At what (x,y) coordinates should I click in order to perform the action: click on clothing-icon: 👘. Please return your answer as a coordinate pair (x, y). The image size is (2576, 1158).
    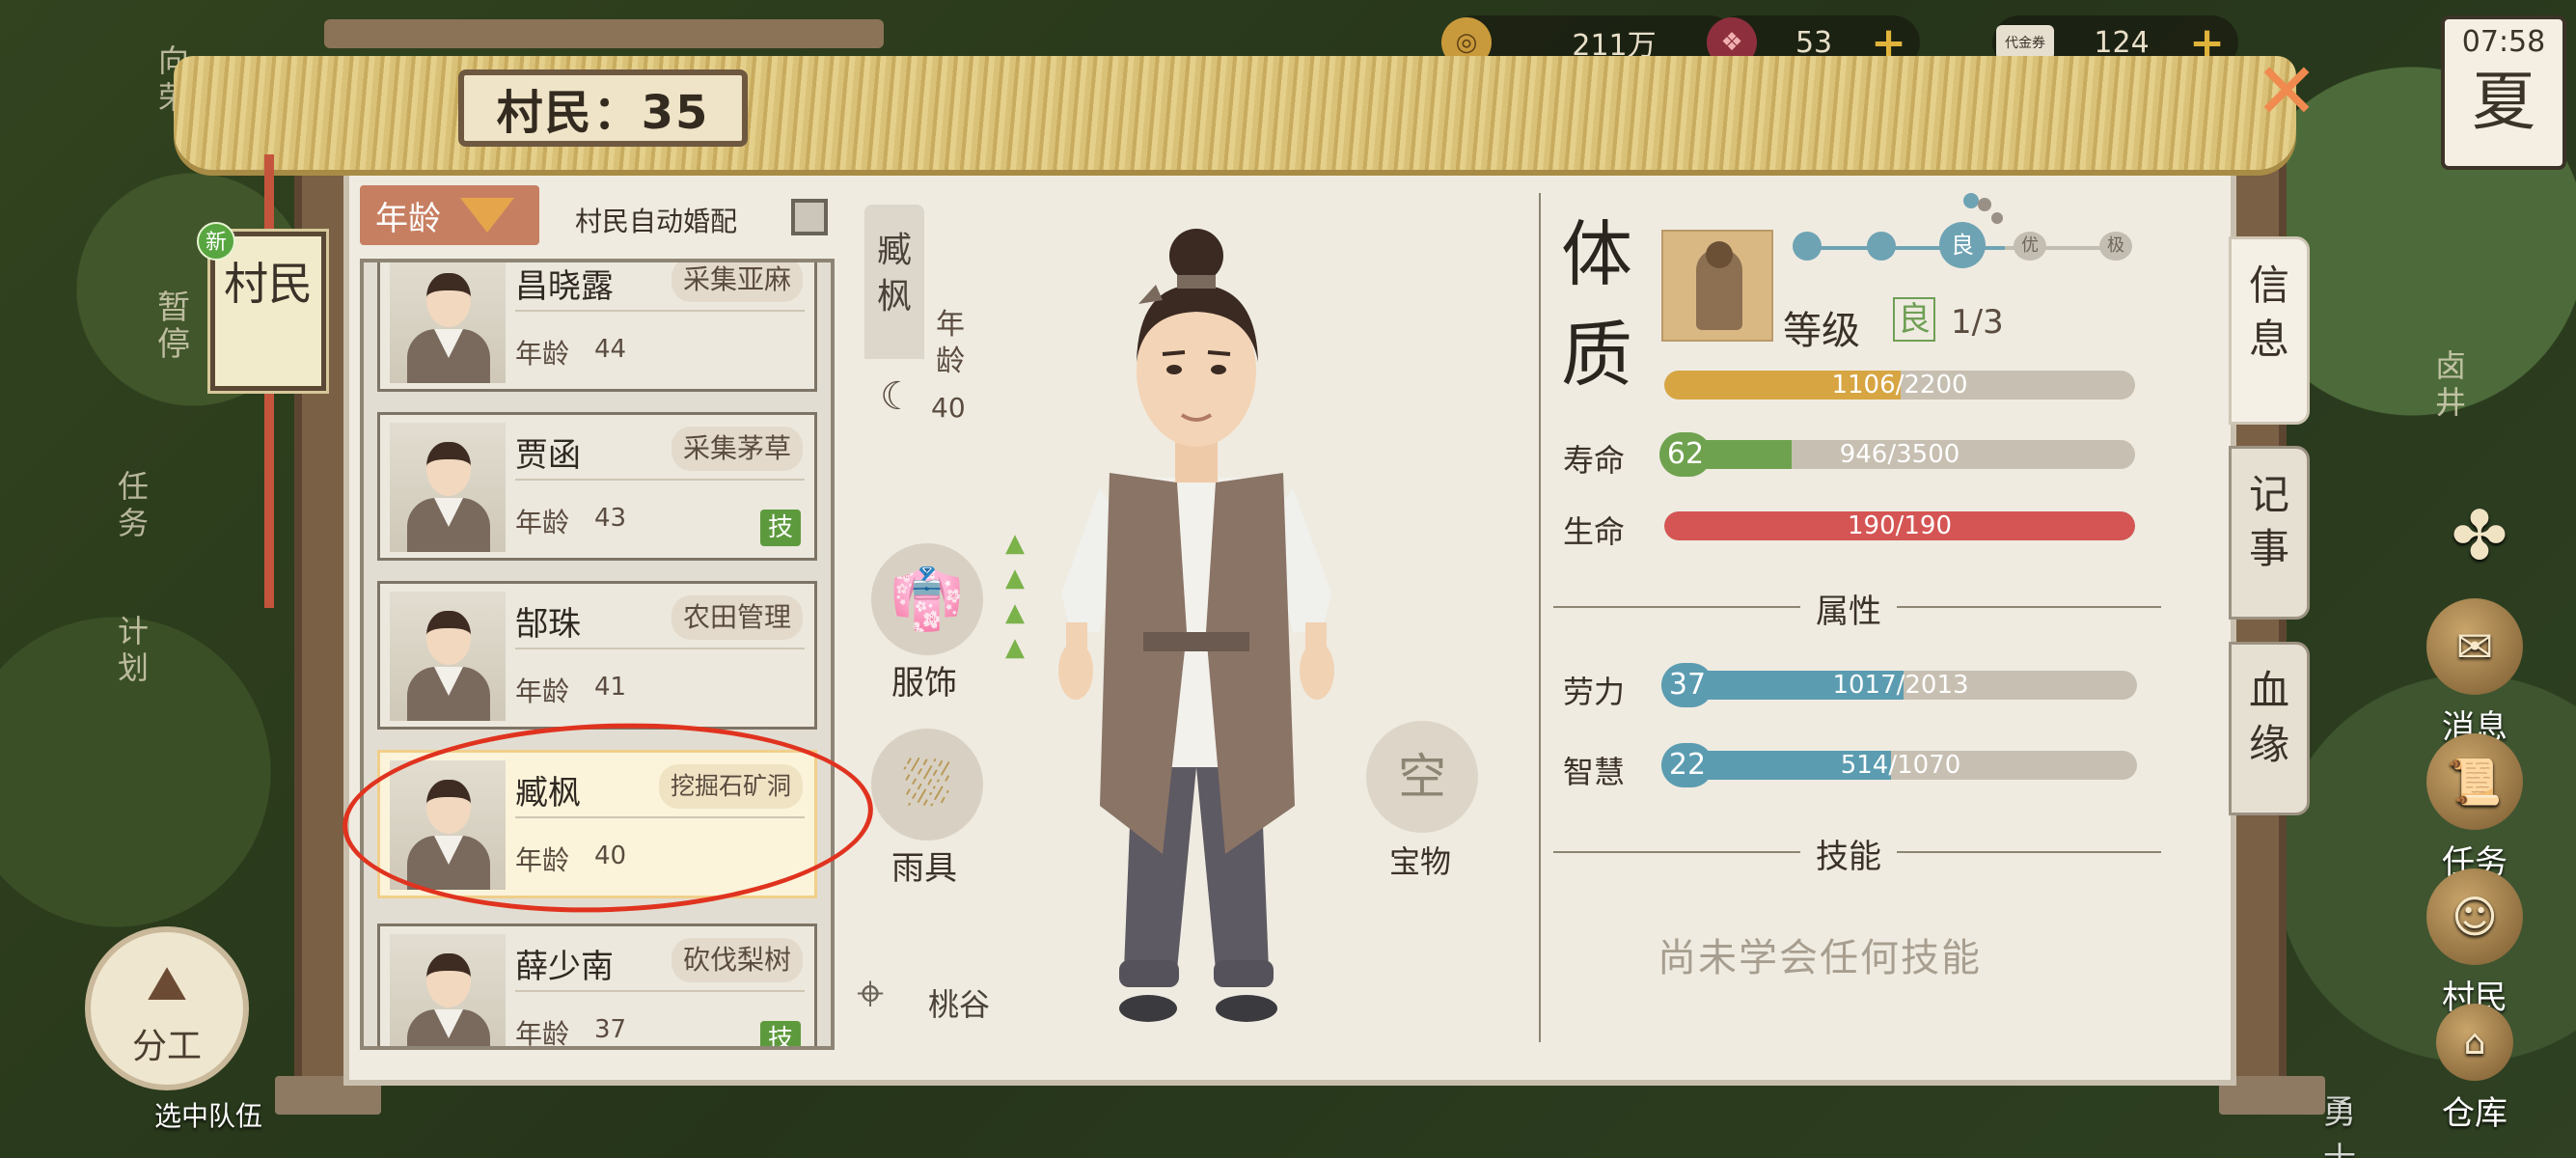
    Looking at the image, I should click on (928, 599).